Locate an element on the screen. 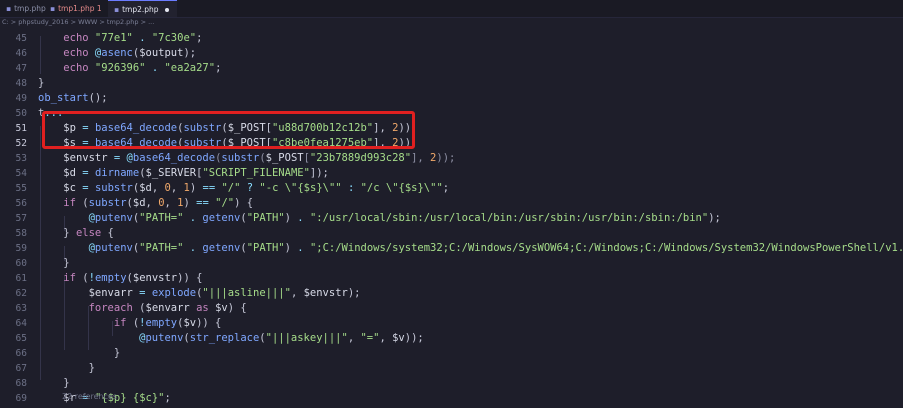 The height and width of the screenshot is (408, 903). code-text: echo @asenc($output); is located at coordinates (130, 53).